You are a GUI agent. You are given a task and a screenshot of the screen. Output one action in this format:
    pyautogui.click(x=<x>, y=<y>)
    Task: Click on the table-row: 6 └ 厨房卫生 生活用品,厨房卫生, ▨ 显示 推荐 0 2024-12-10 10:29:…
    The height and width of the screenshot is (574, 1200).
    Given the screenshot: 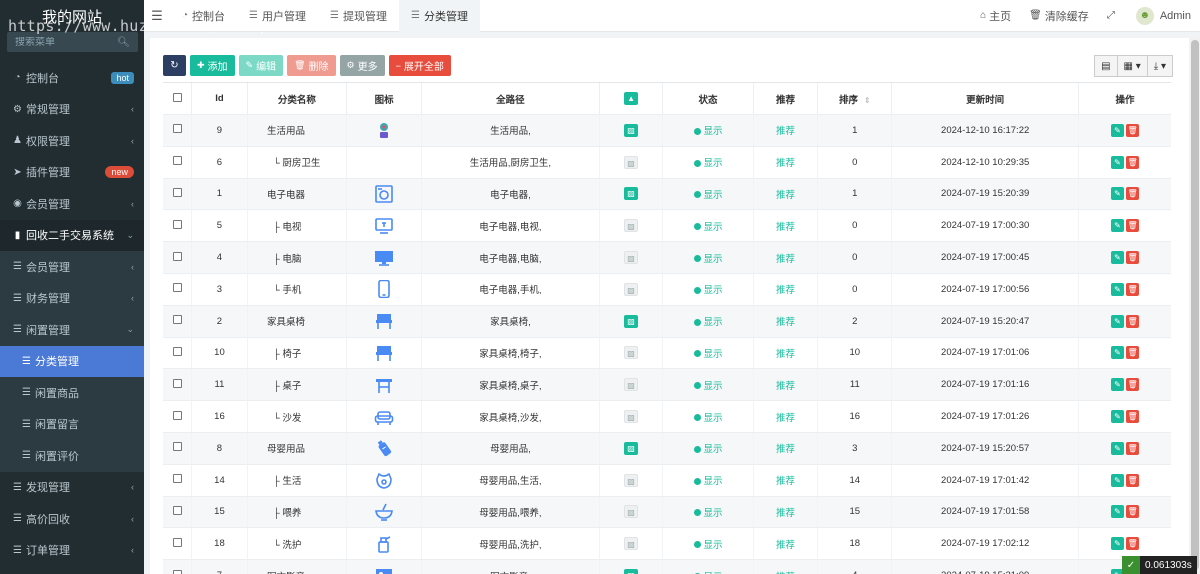 What is the action you would take?
    pyautogui.click(x=667, y=162)
    